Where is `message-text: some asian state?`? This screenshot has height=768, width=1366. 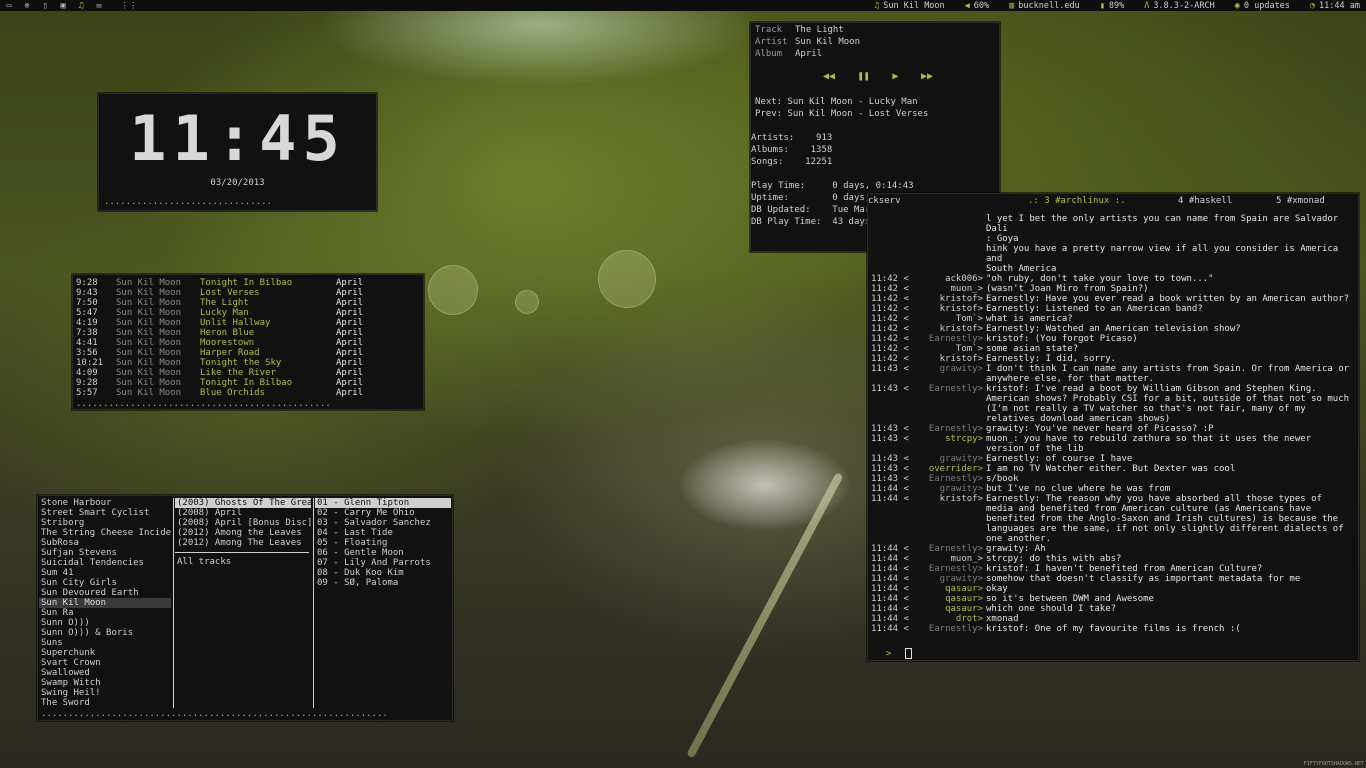 message-text: some asian state? is located at coordinates (1032, 349).